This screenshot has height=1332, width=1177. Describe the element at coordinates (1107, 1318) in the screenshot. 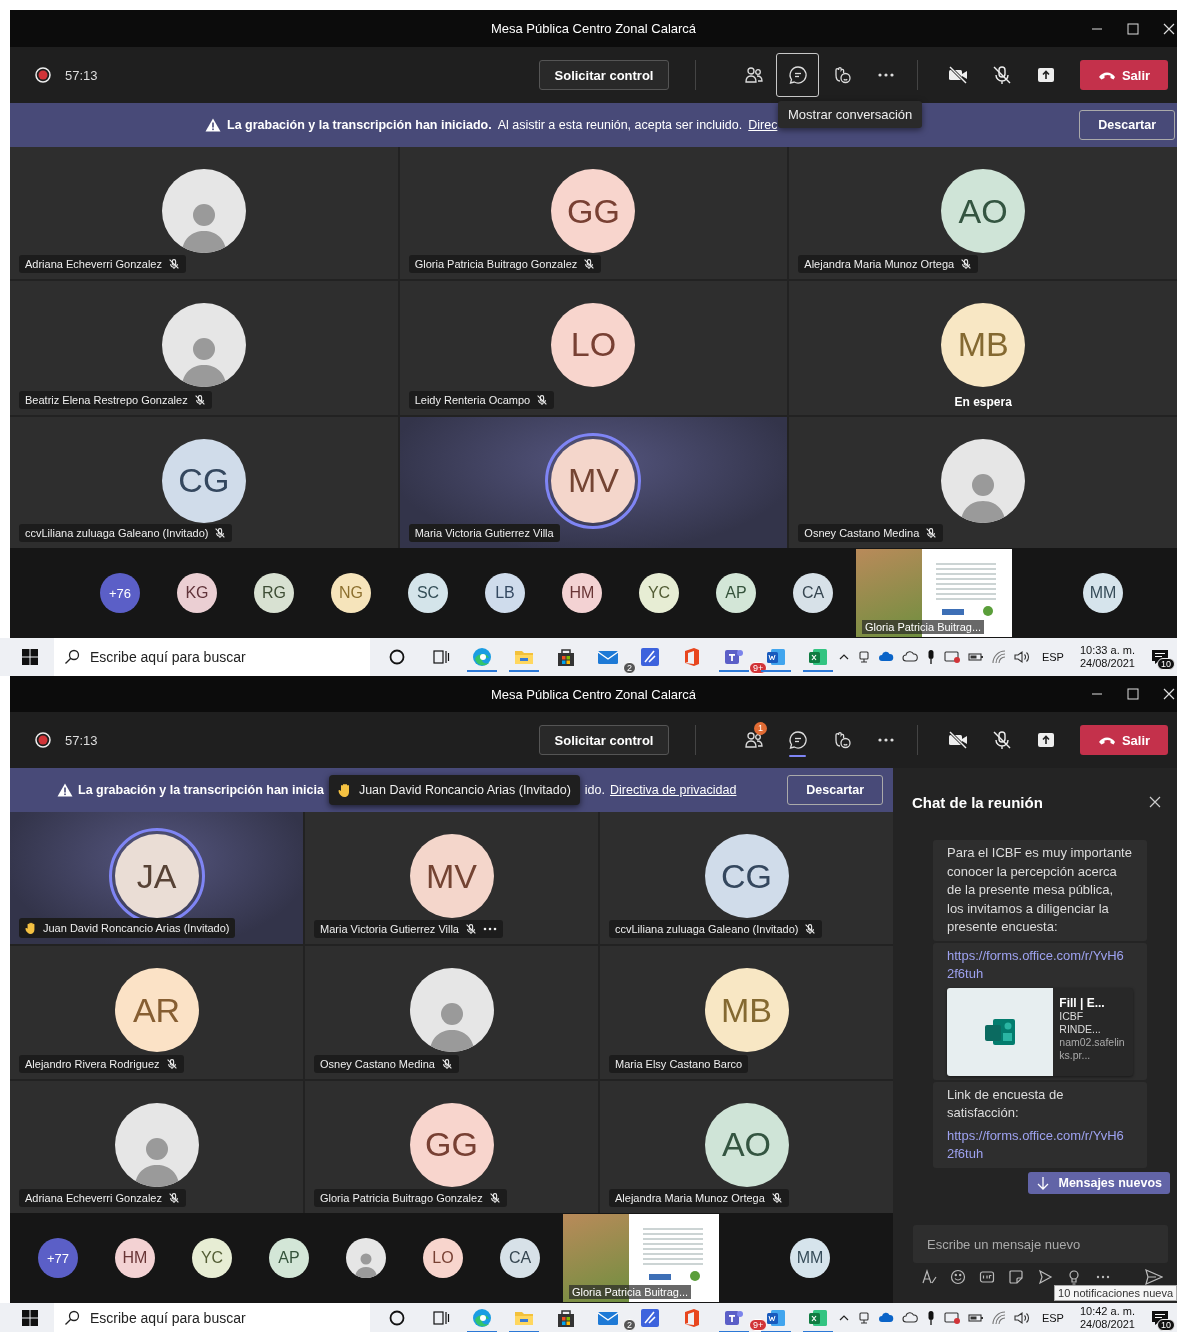

I see `clock: 10:42 a. m. 24/08/2021` at that location.